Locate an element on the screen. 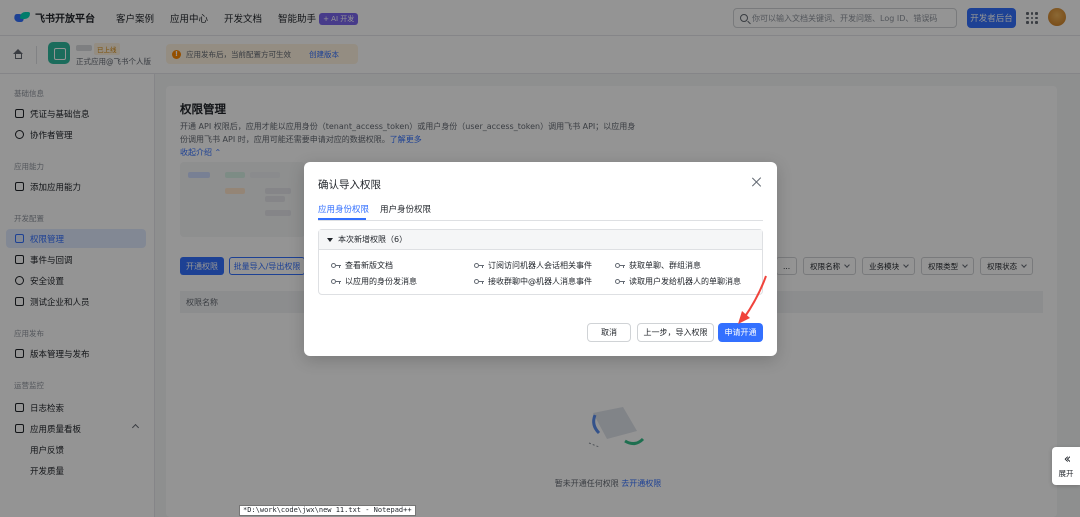  permission-name: 查看新版文档 is located at coordinates (369, 265).